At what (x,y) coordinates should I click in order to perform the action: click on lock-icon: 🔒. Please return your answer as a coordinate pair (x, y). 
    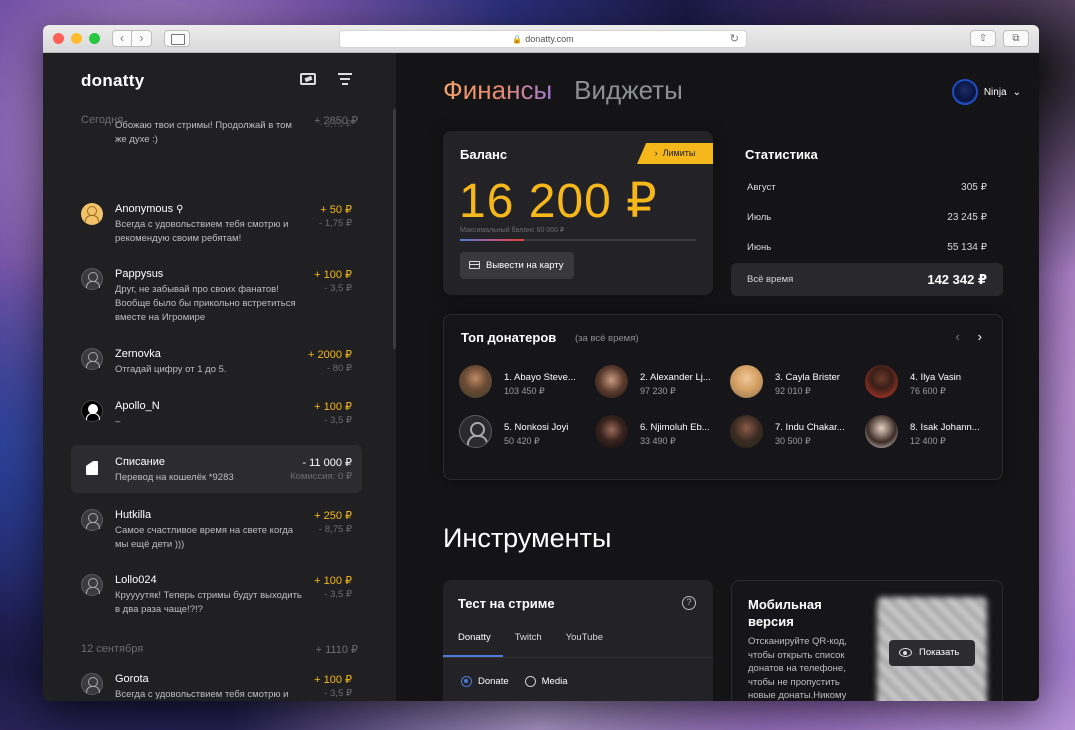
    Looking at the image, I should click on (517, 39).